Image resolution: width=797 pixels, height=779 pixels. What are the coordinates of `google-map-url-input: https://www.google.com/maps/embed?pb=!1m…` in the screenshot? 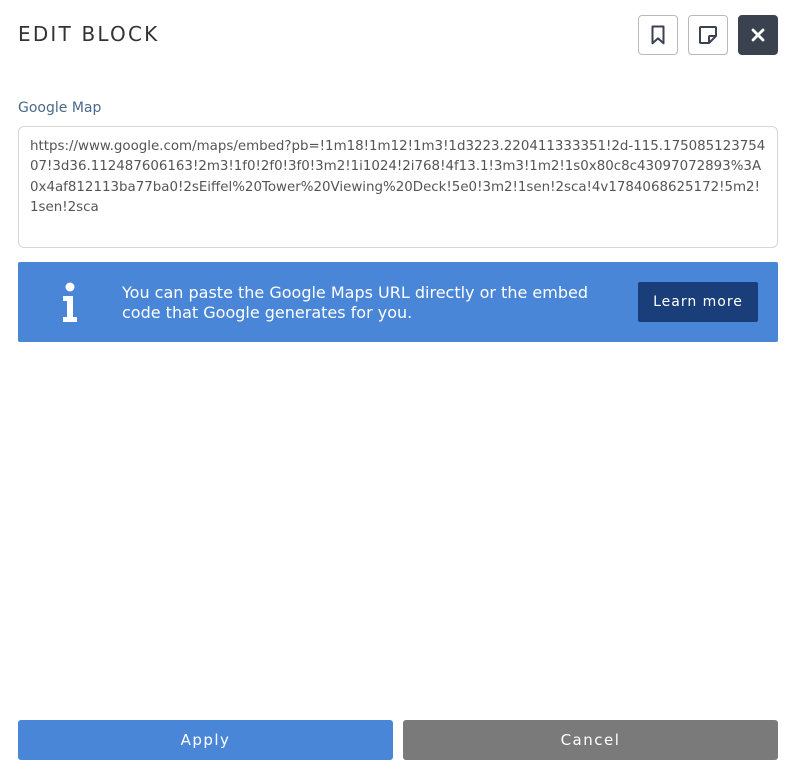 It's located at (398, 187).